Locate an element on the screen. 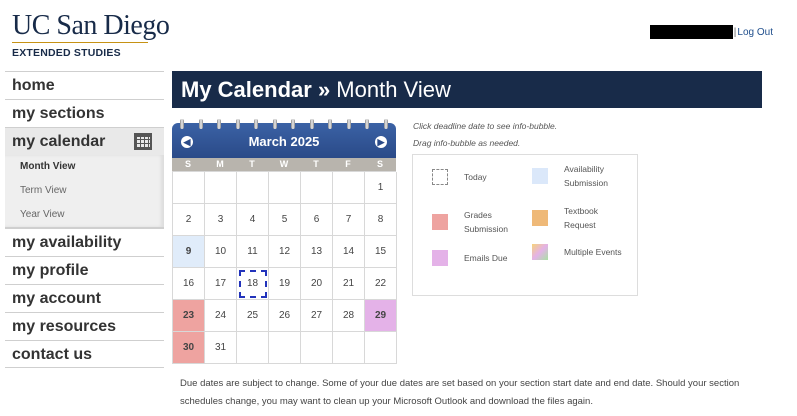  legend-grades: Grades Submission is located at coordinates (479, 222).